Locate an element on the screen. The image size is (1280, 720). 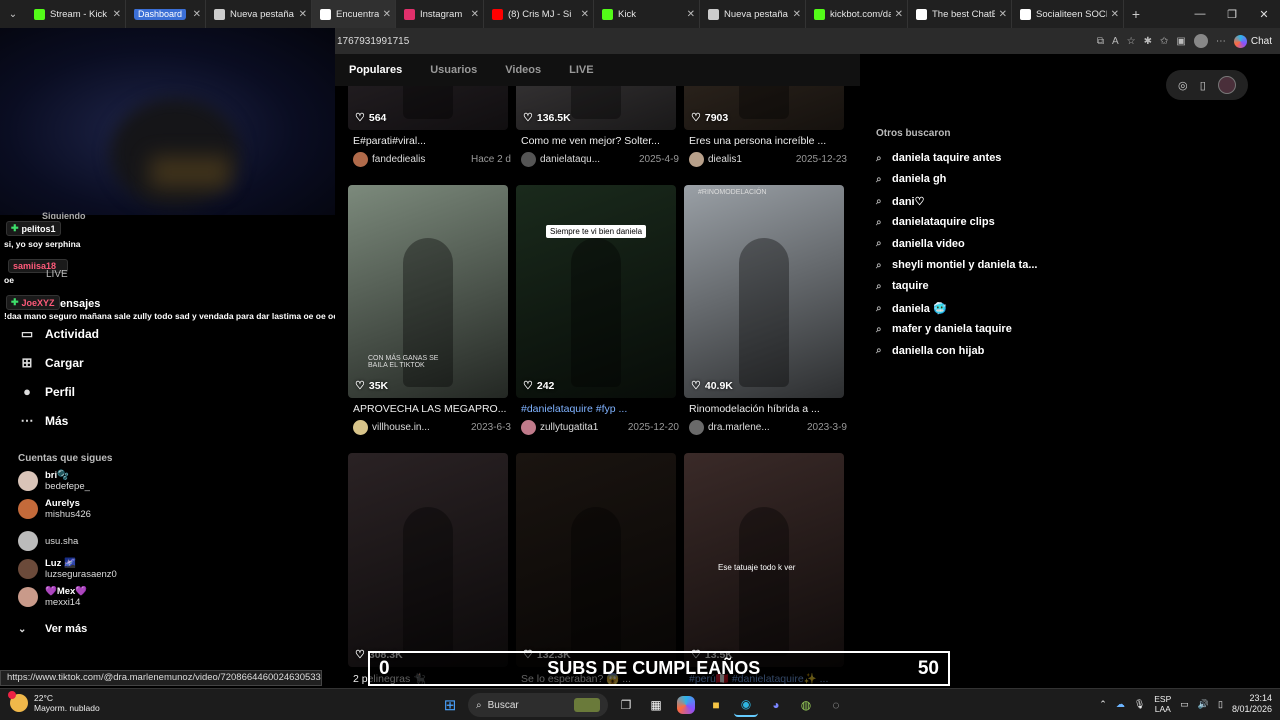
obs-icon: ◌ is located at coordinates (836, 705).